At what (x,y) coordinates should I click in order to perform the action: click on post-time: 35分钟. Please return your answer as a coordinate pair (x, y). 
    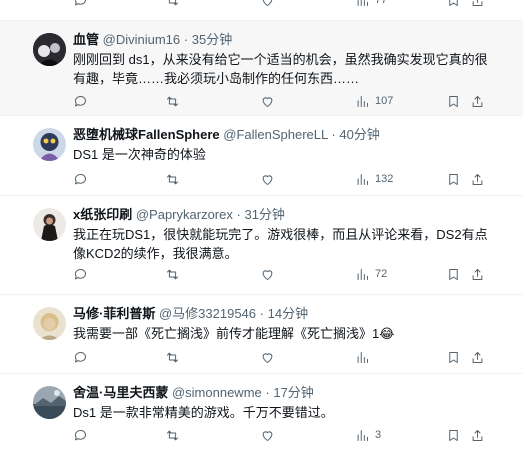
    Looking at the image, I should click on (212, 39).